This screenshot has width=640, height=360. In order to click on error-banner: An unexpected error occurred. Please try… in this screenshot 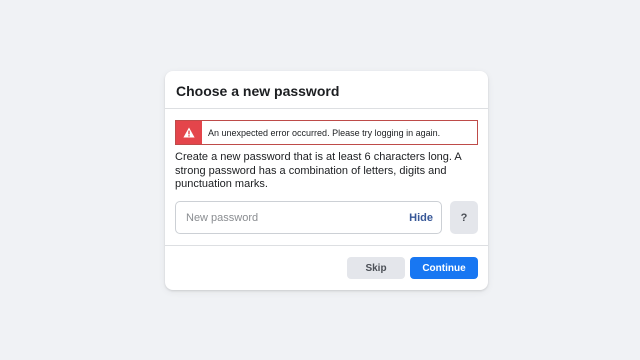, I will do `click(326, 132)`.